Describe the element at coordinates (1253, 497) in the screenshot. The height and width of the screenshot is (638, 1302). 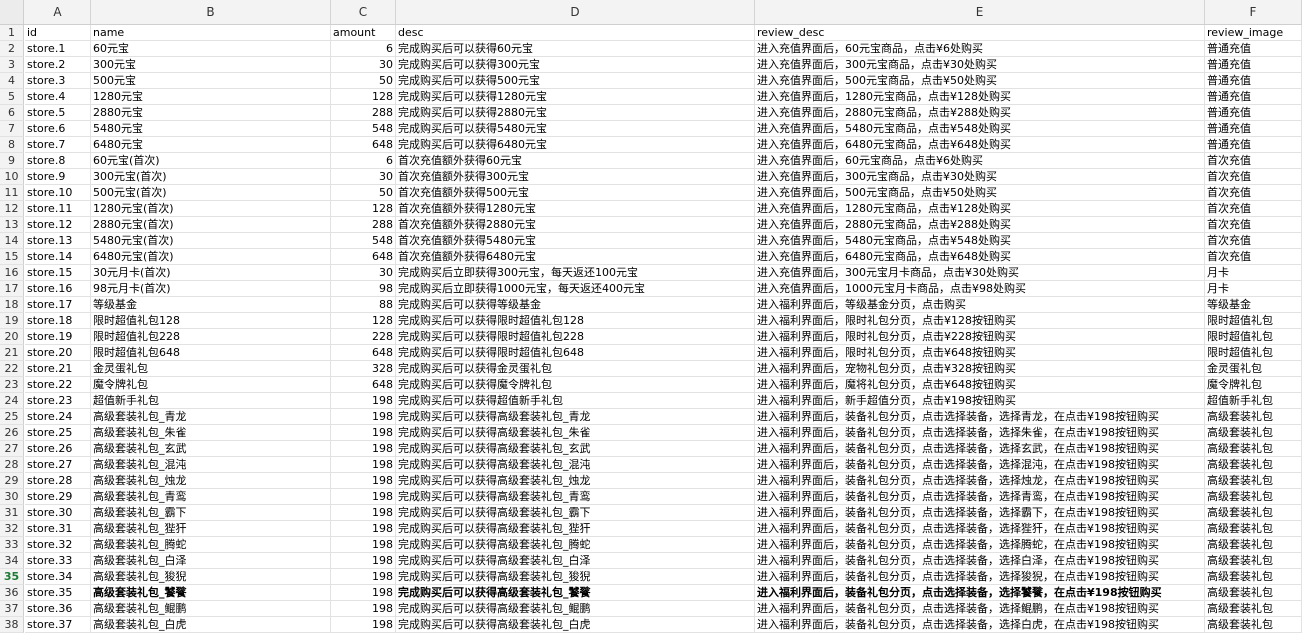
I see `cell-f-30: 高级套装礼包` at that location.